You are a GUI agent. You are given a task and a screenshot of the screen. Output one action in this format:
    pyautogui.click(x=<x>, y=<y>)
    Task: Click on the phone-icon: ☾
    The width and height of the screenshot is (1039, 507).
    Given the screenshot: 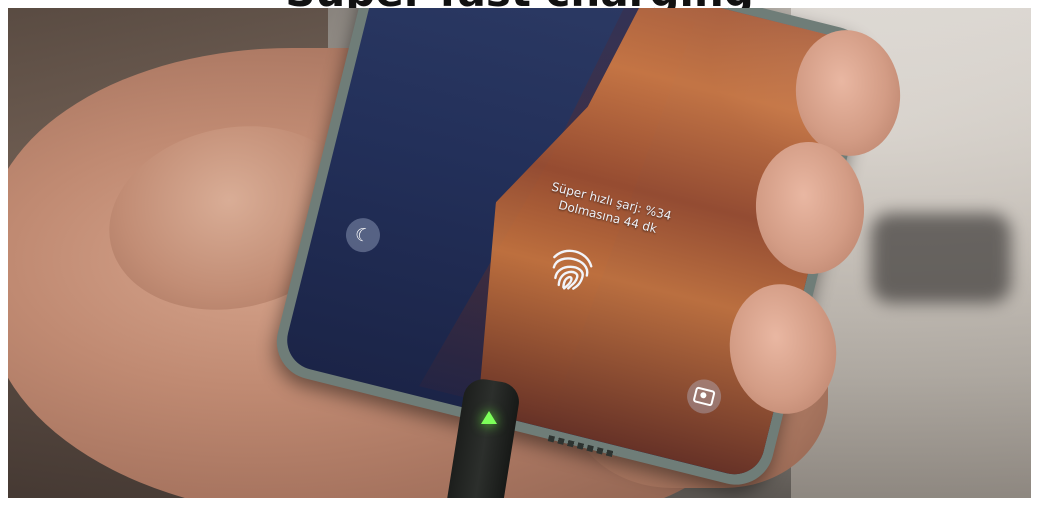 What is the action you would take?
    pyautogui.click(x=363, y=235)
    